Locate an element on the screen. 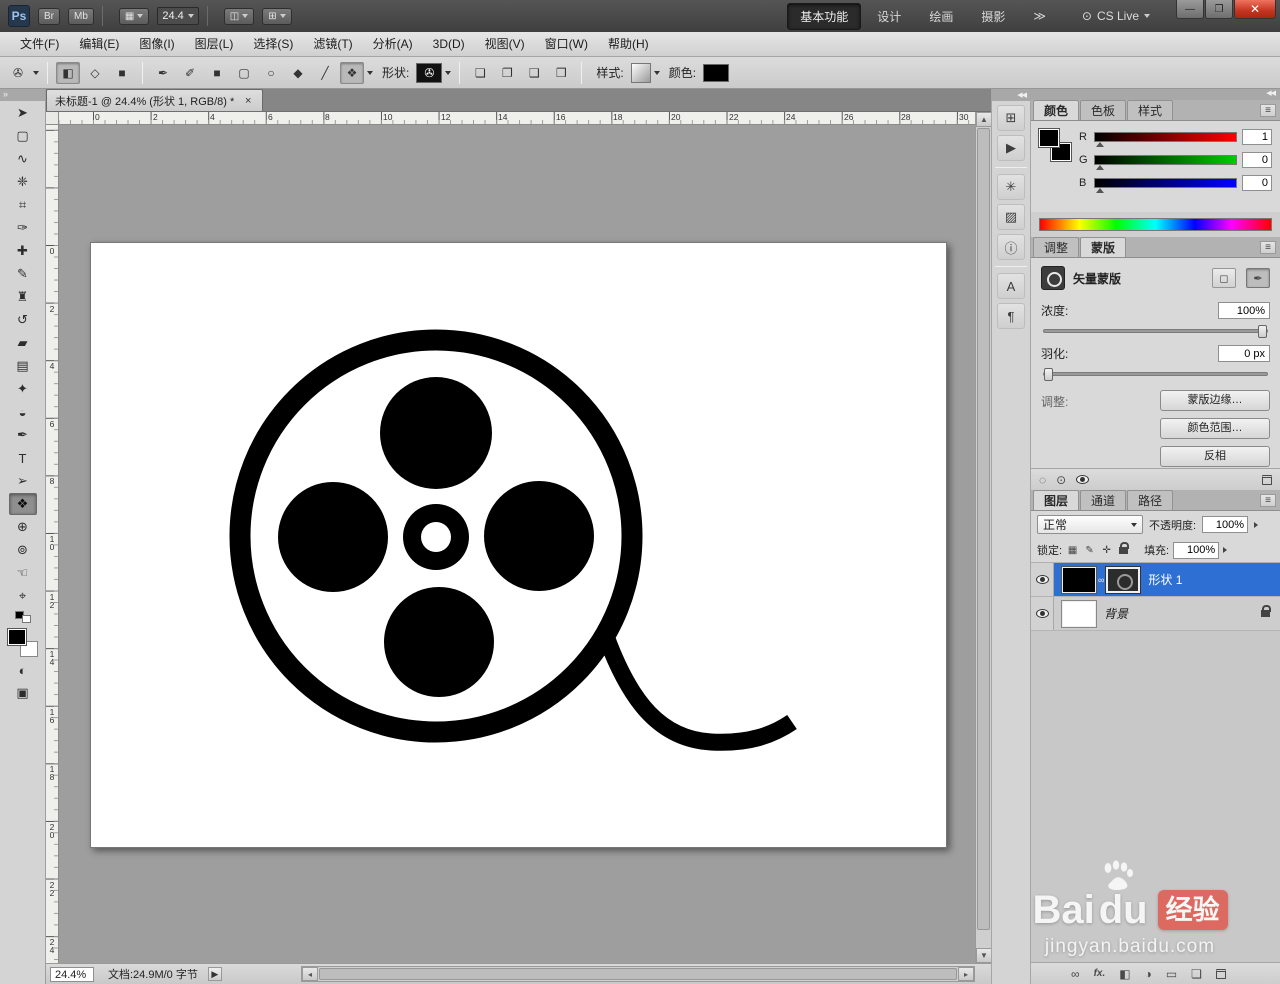 Image resolution: width=1280 pixels, height=984 pixels. tool-preset-picker: ✇ is located at coordinates (18, 73).